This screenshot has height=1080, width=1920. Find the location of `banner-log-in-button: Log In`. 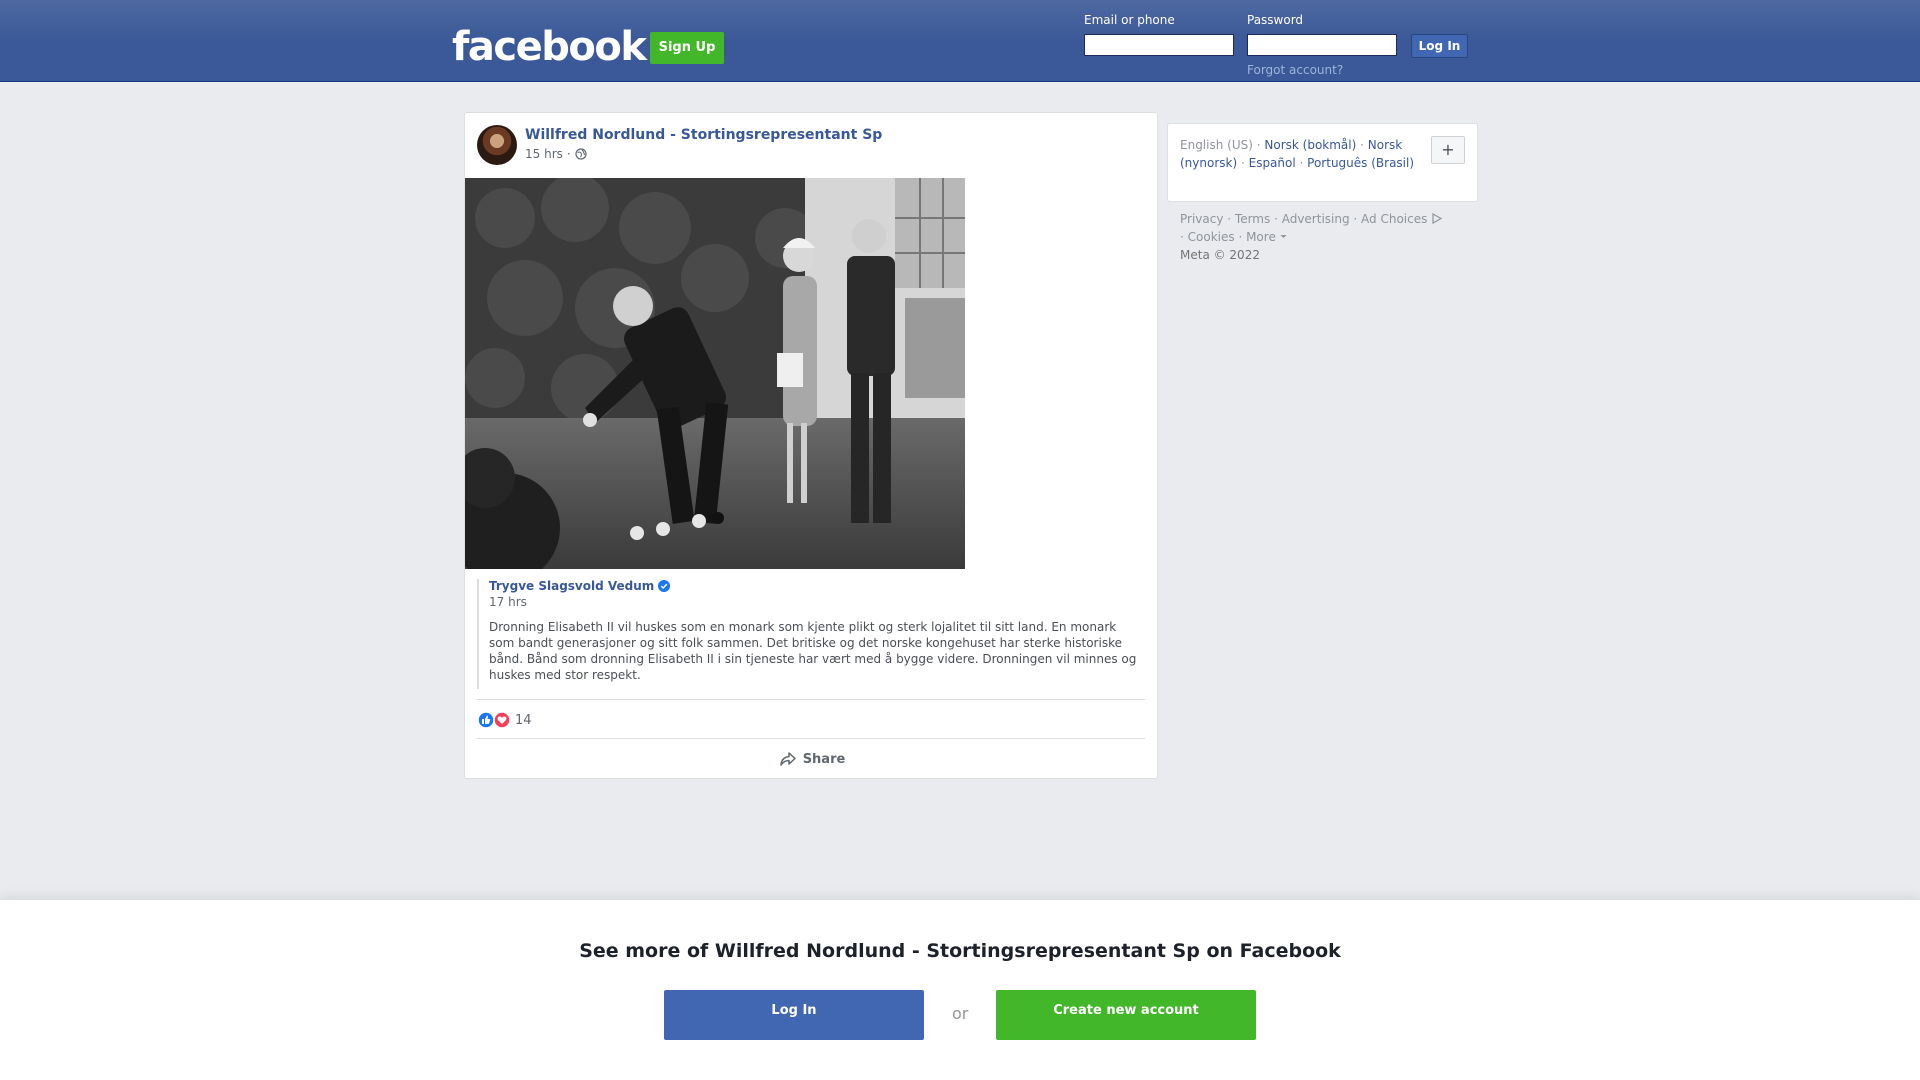

banner-log-in-button: Log In is located at coordinates (794, 1015).